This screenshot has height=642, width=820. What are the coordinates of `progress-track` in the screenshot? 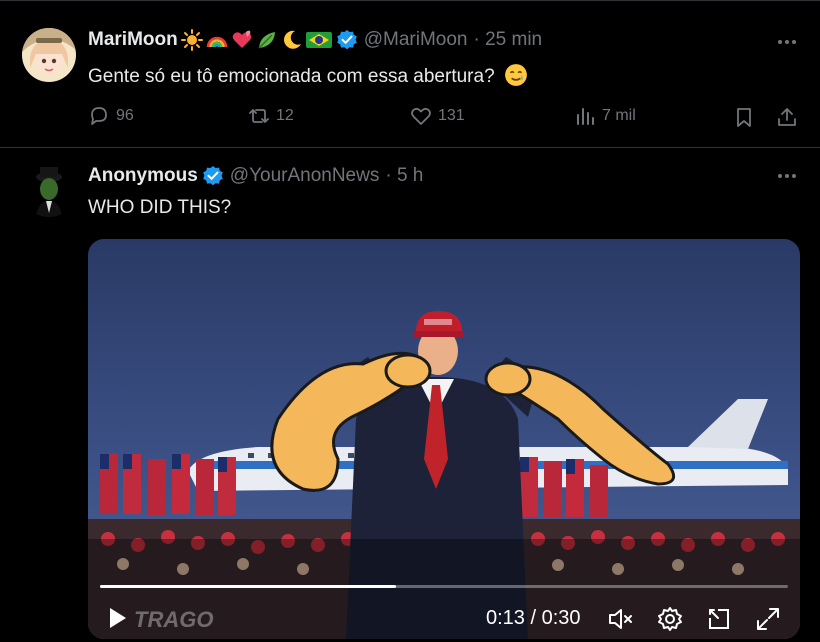 It's located at (444, 586).